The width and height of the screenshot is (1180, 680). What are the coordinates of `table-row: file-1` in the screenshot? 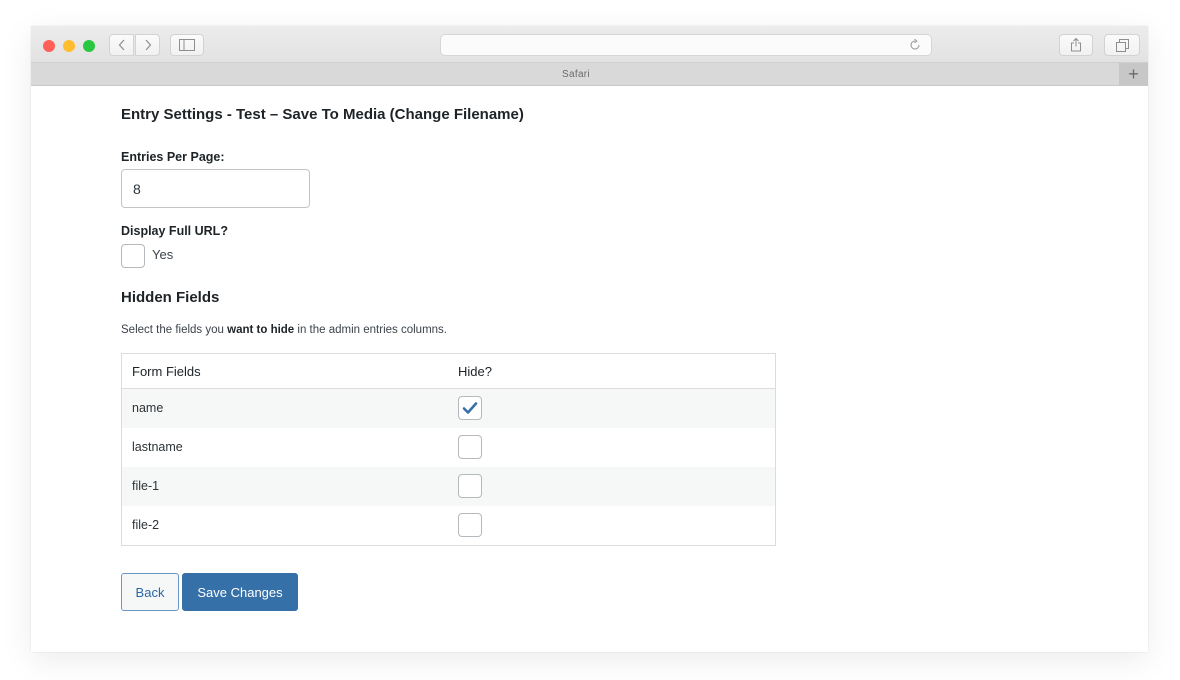 It's located at (448, 486).